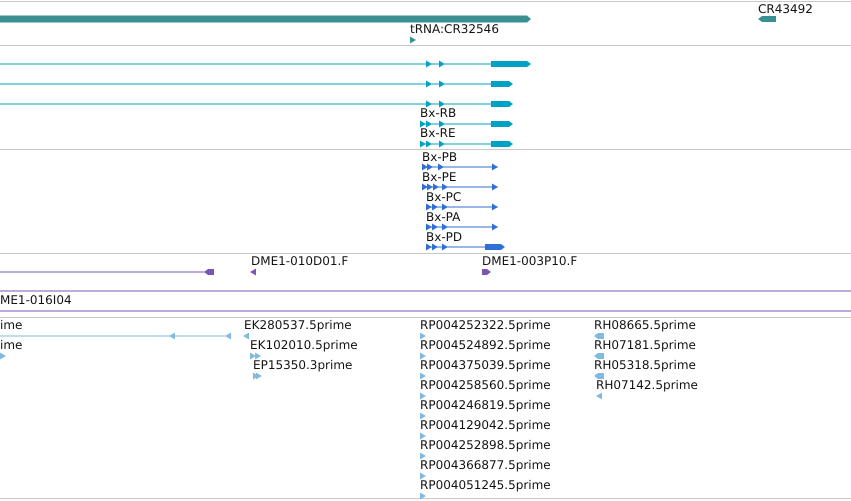 The image size is (851, 501). Describe the element at coordinates (299, 261) in the screenshot. I see `feature-label: DME1-010D01.F` at that location.